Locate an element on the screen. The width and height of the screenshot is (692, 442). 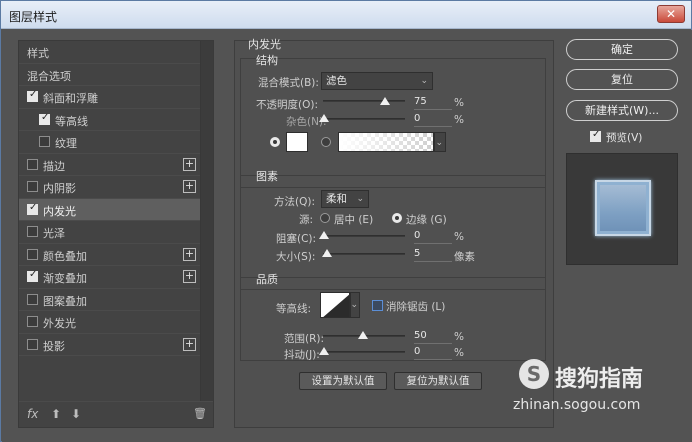
range-label: 范围(R): is located at coordinates (304, 339).